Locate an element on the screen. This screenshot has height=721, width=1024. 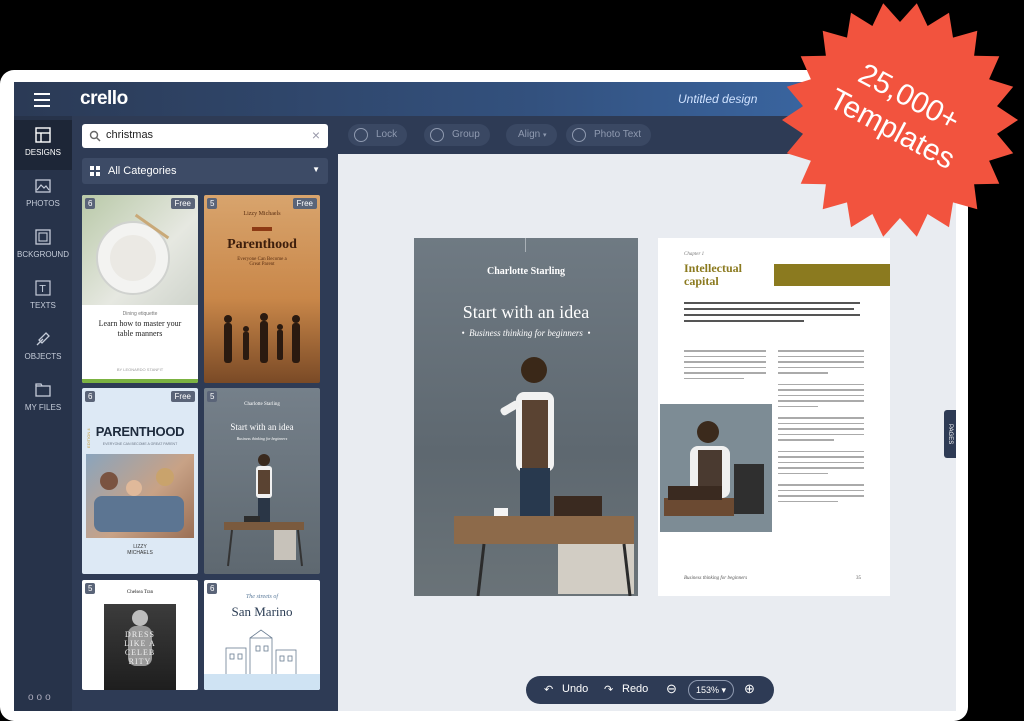
cover-subtitle: • Business thinking for beginners • is located at coordinates (526, 333).